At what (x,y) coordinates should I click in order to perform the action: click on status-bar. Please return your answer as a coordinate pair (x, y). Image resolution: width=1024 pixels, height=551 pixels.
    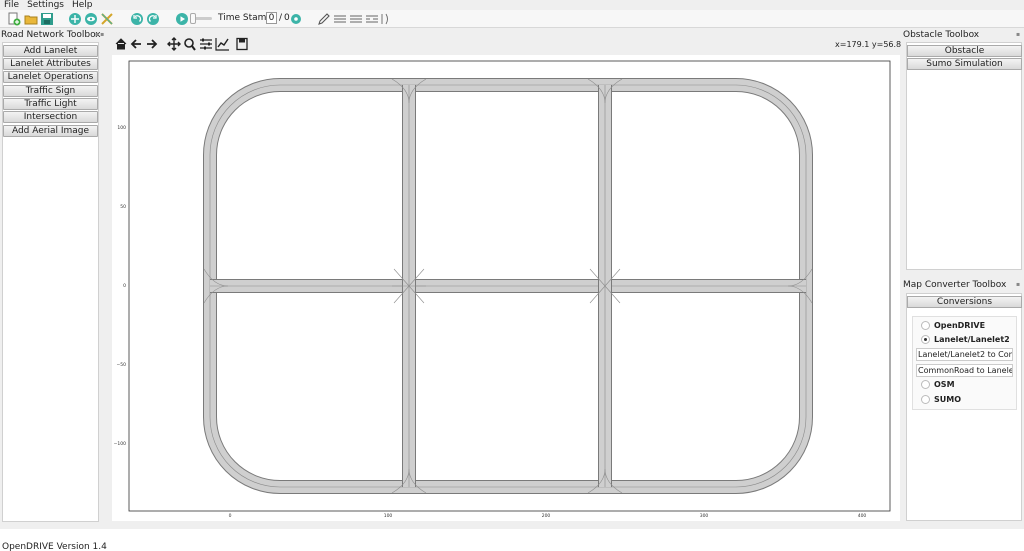
    Looking at the image, I should click on (512, 540).